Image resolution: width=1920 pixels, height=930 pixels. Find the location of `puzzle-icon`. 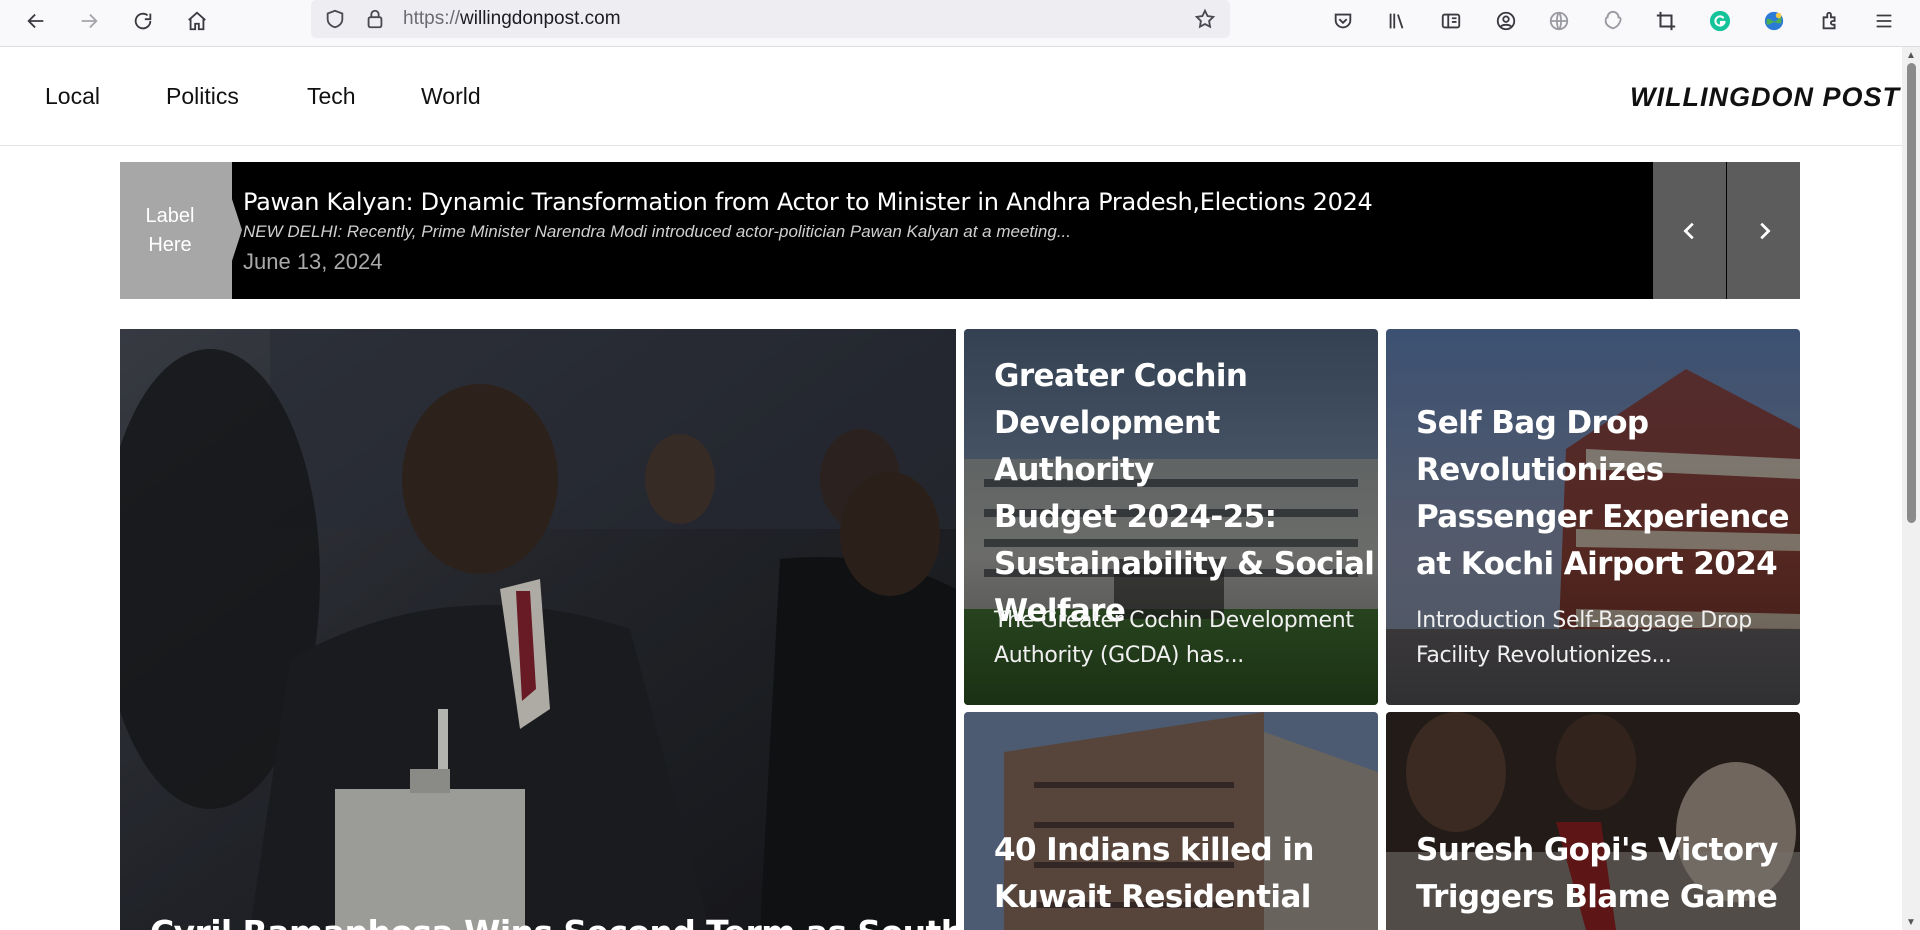

puzzle-icon is located at coordinates (1830, 21).